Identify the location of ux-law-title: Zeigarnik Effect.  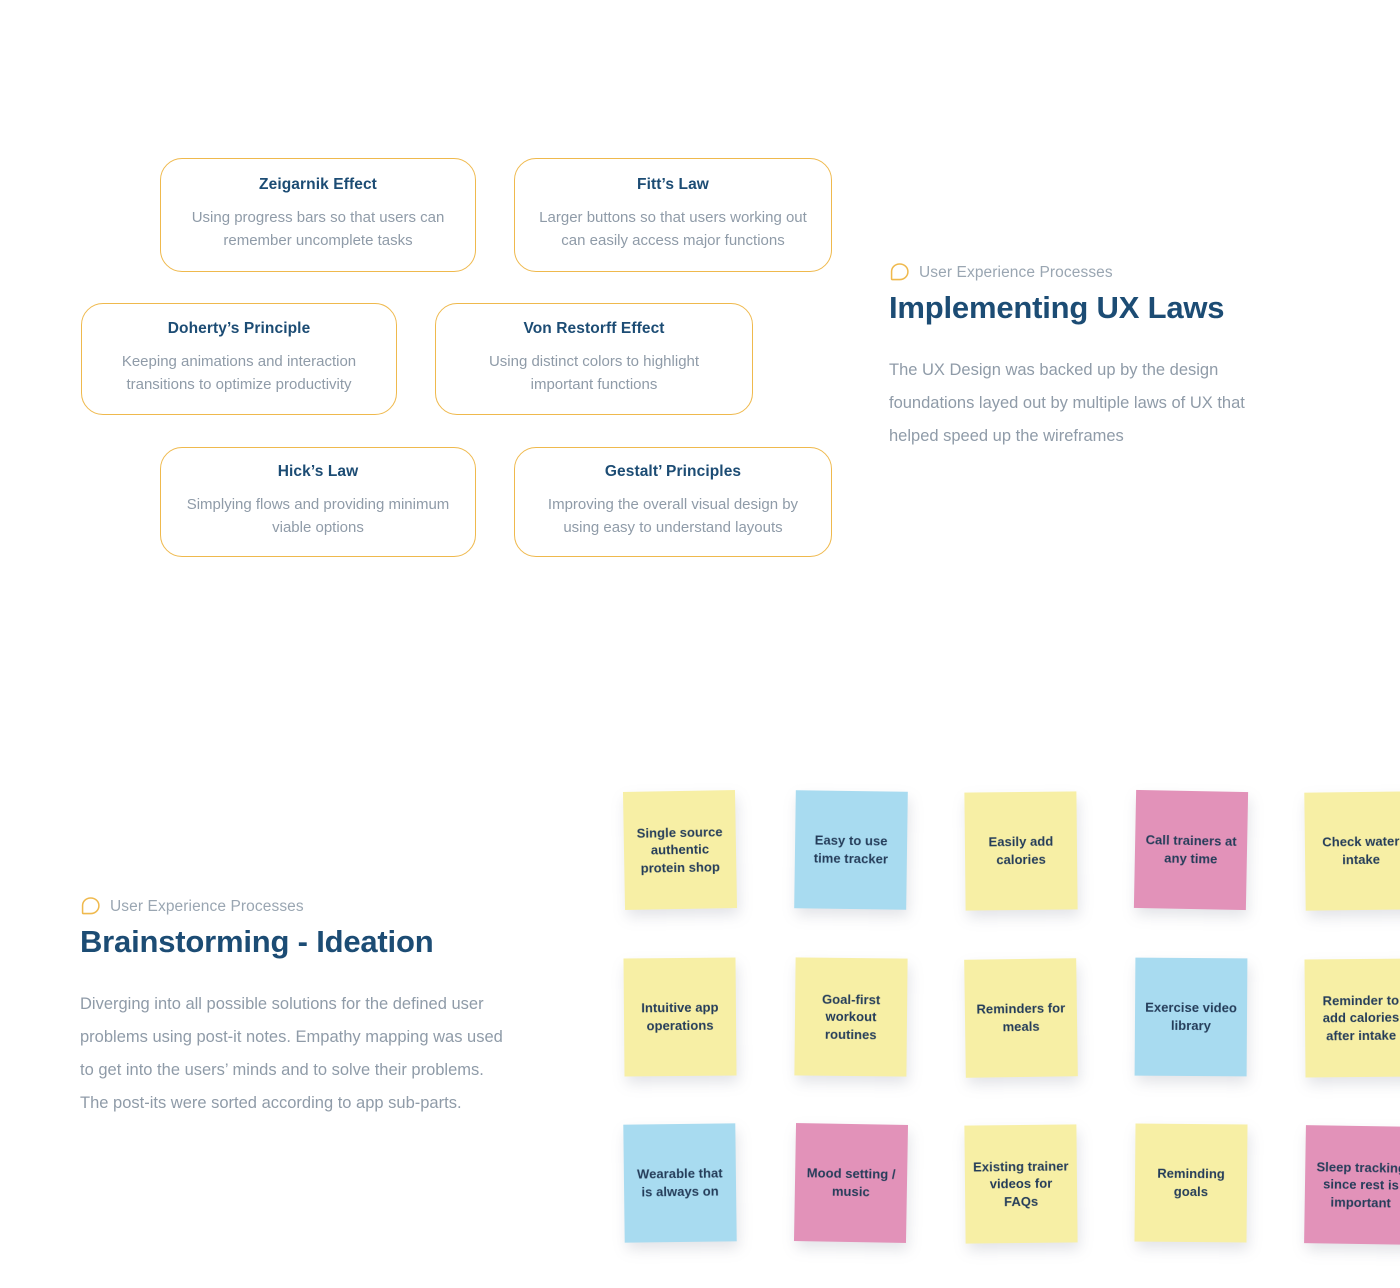
(318, 184).